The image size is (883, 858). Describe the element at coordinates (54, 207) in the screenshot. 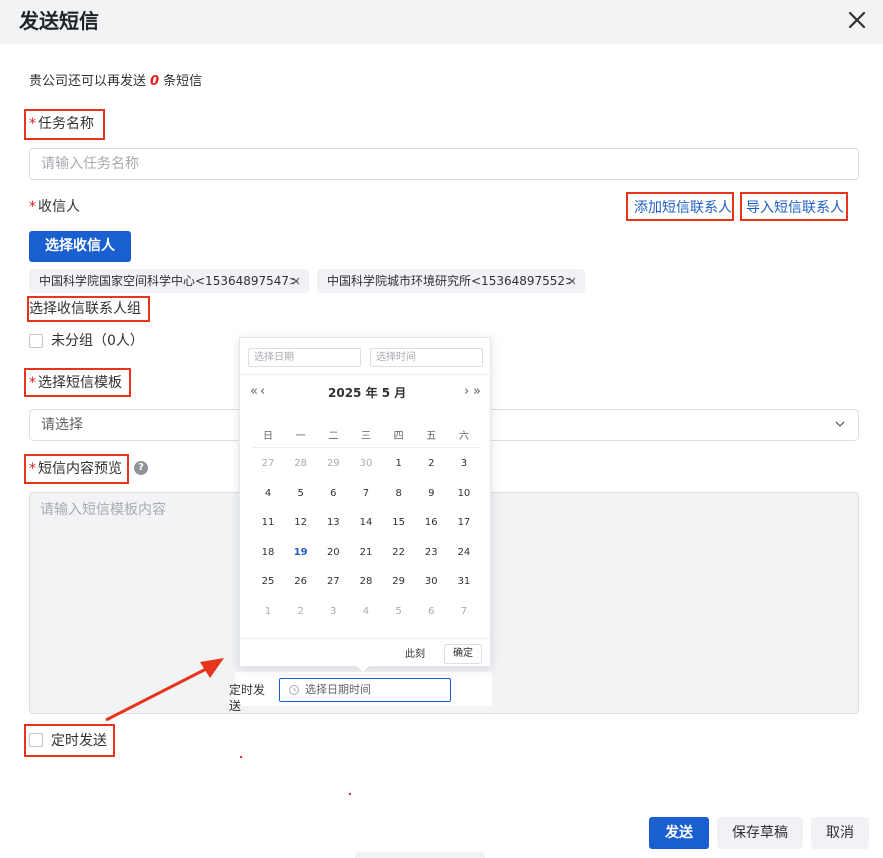

I see `recipient-label: * 收信人` at that location.